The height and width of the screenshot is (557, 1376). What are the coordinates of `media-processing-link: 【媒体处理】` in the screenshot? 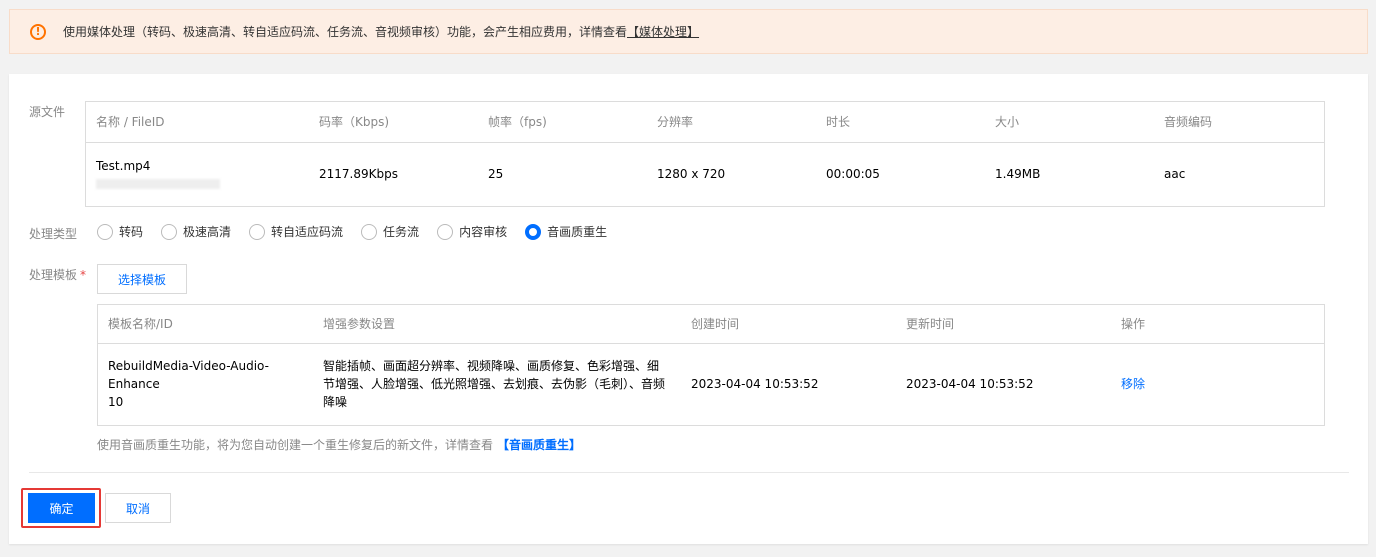 It's located at (663, 31).